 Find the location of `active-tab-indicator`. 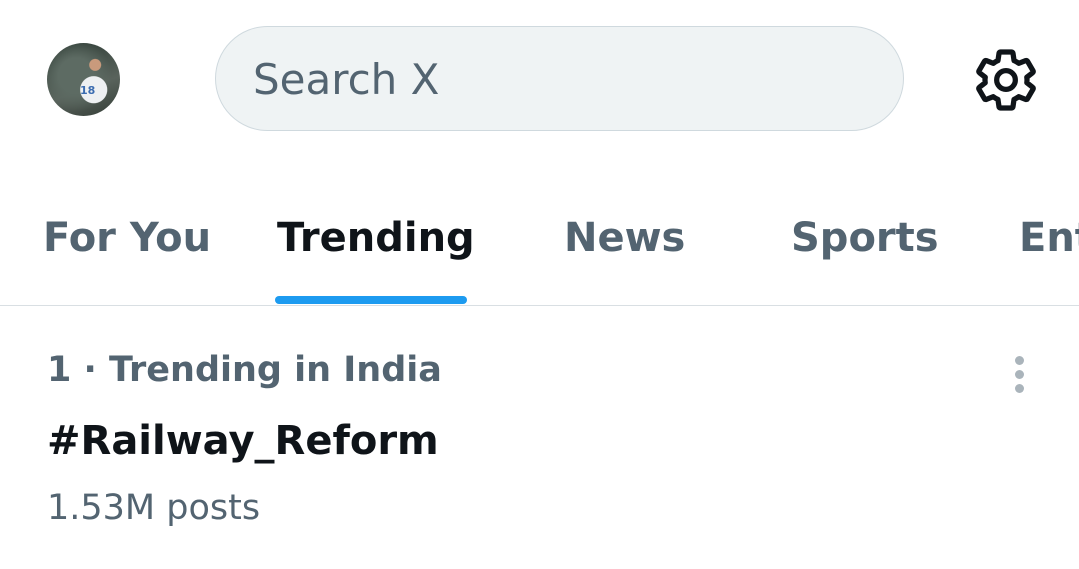

active-tab-indicator is located at coordinates (371, 300).